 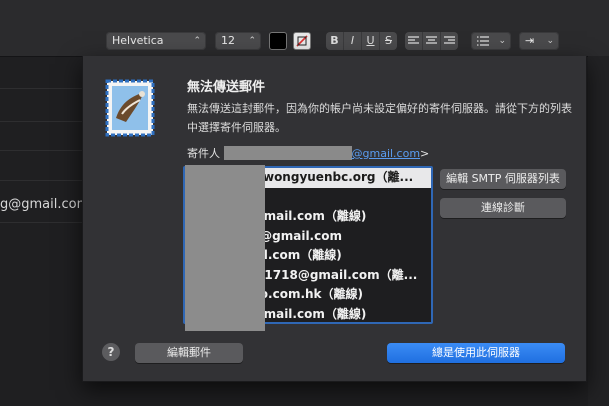 I want to click on sender-line: 寄件人 @gmail.com>, so click(x=308, y=153).